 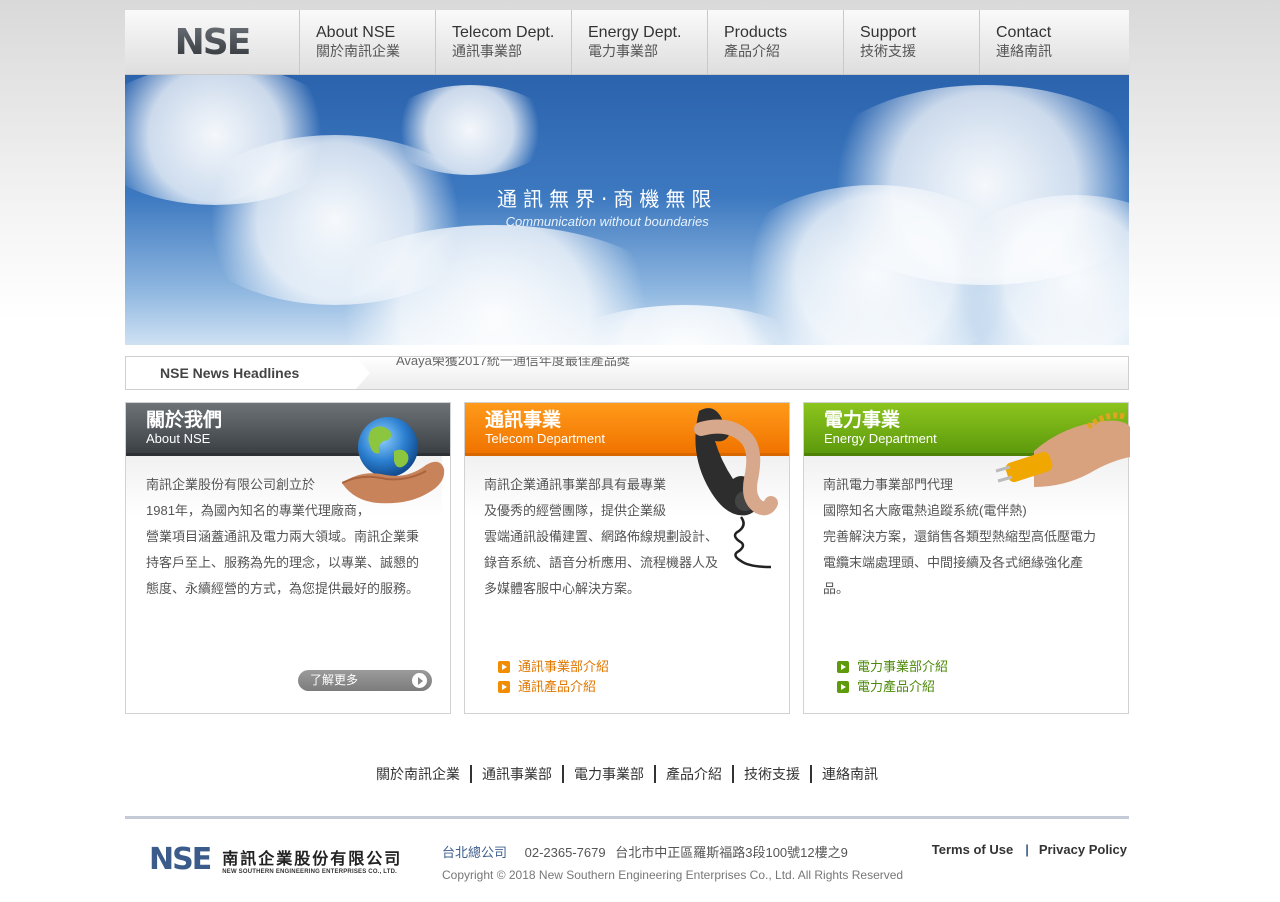 What do you see at coordinates (925, 510) in the screenshot?
I see `card-text-line: 國際知名大廠電熱追蹤系統(電伴熱)` at bounding box center [925, 510].